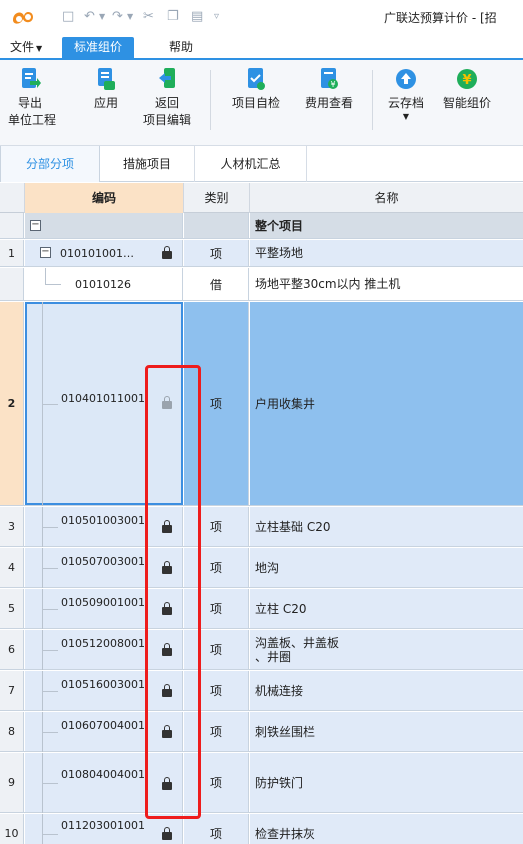 The image size is (523, 844). Describe the element at coordinates (12, 829) in the screenshot. I see `row-number: 10` at that location.